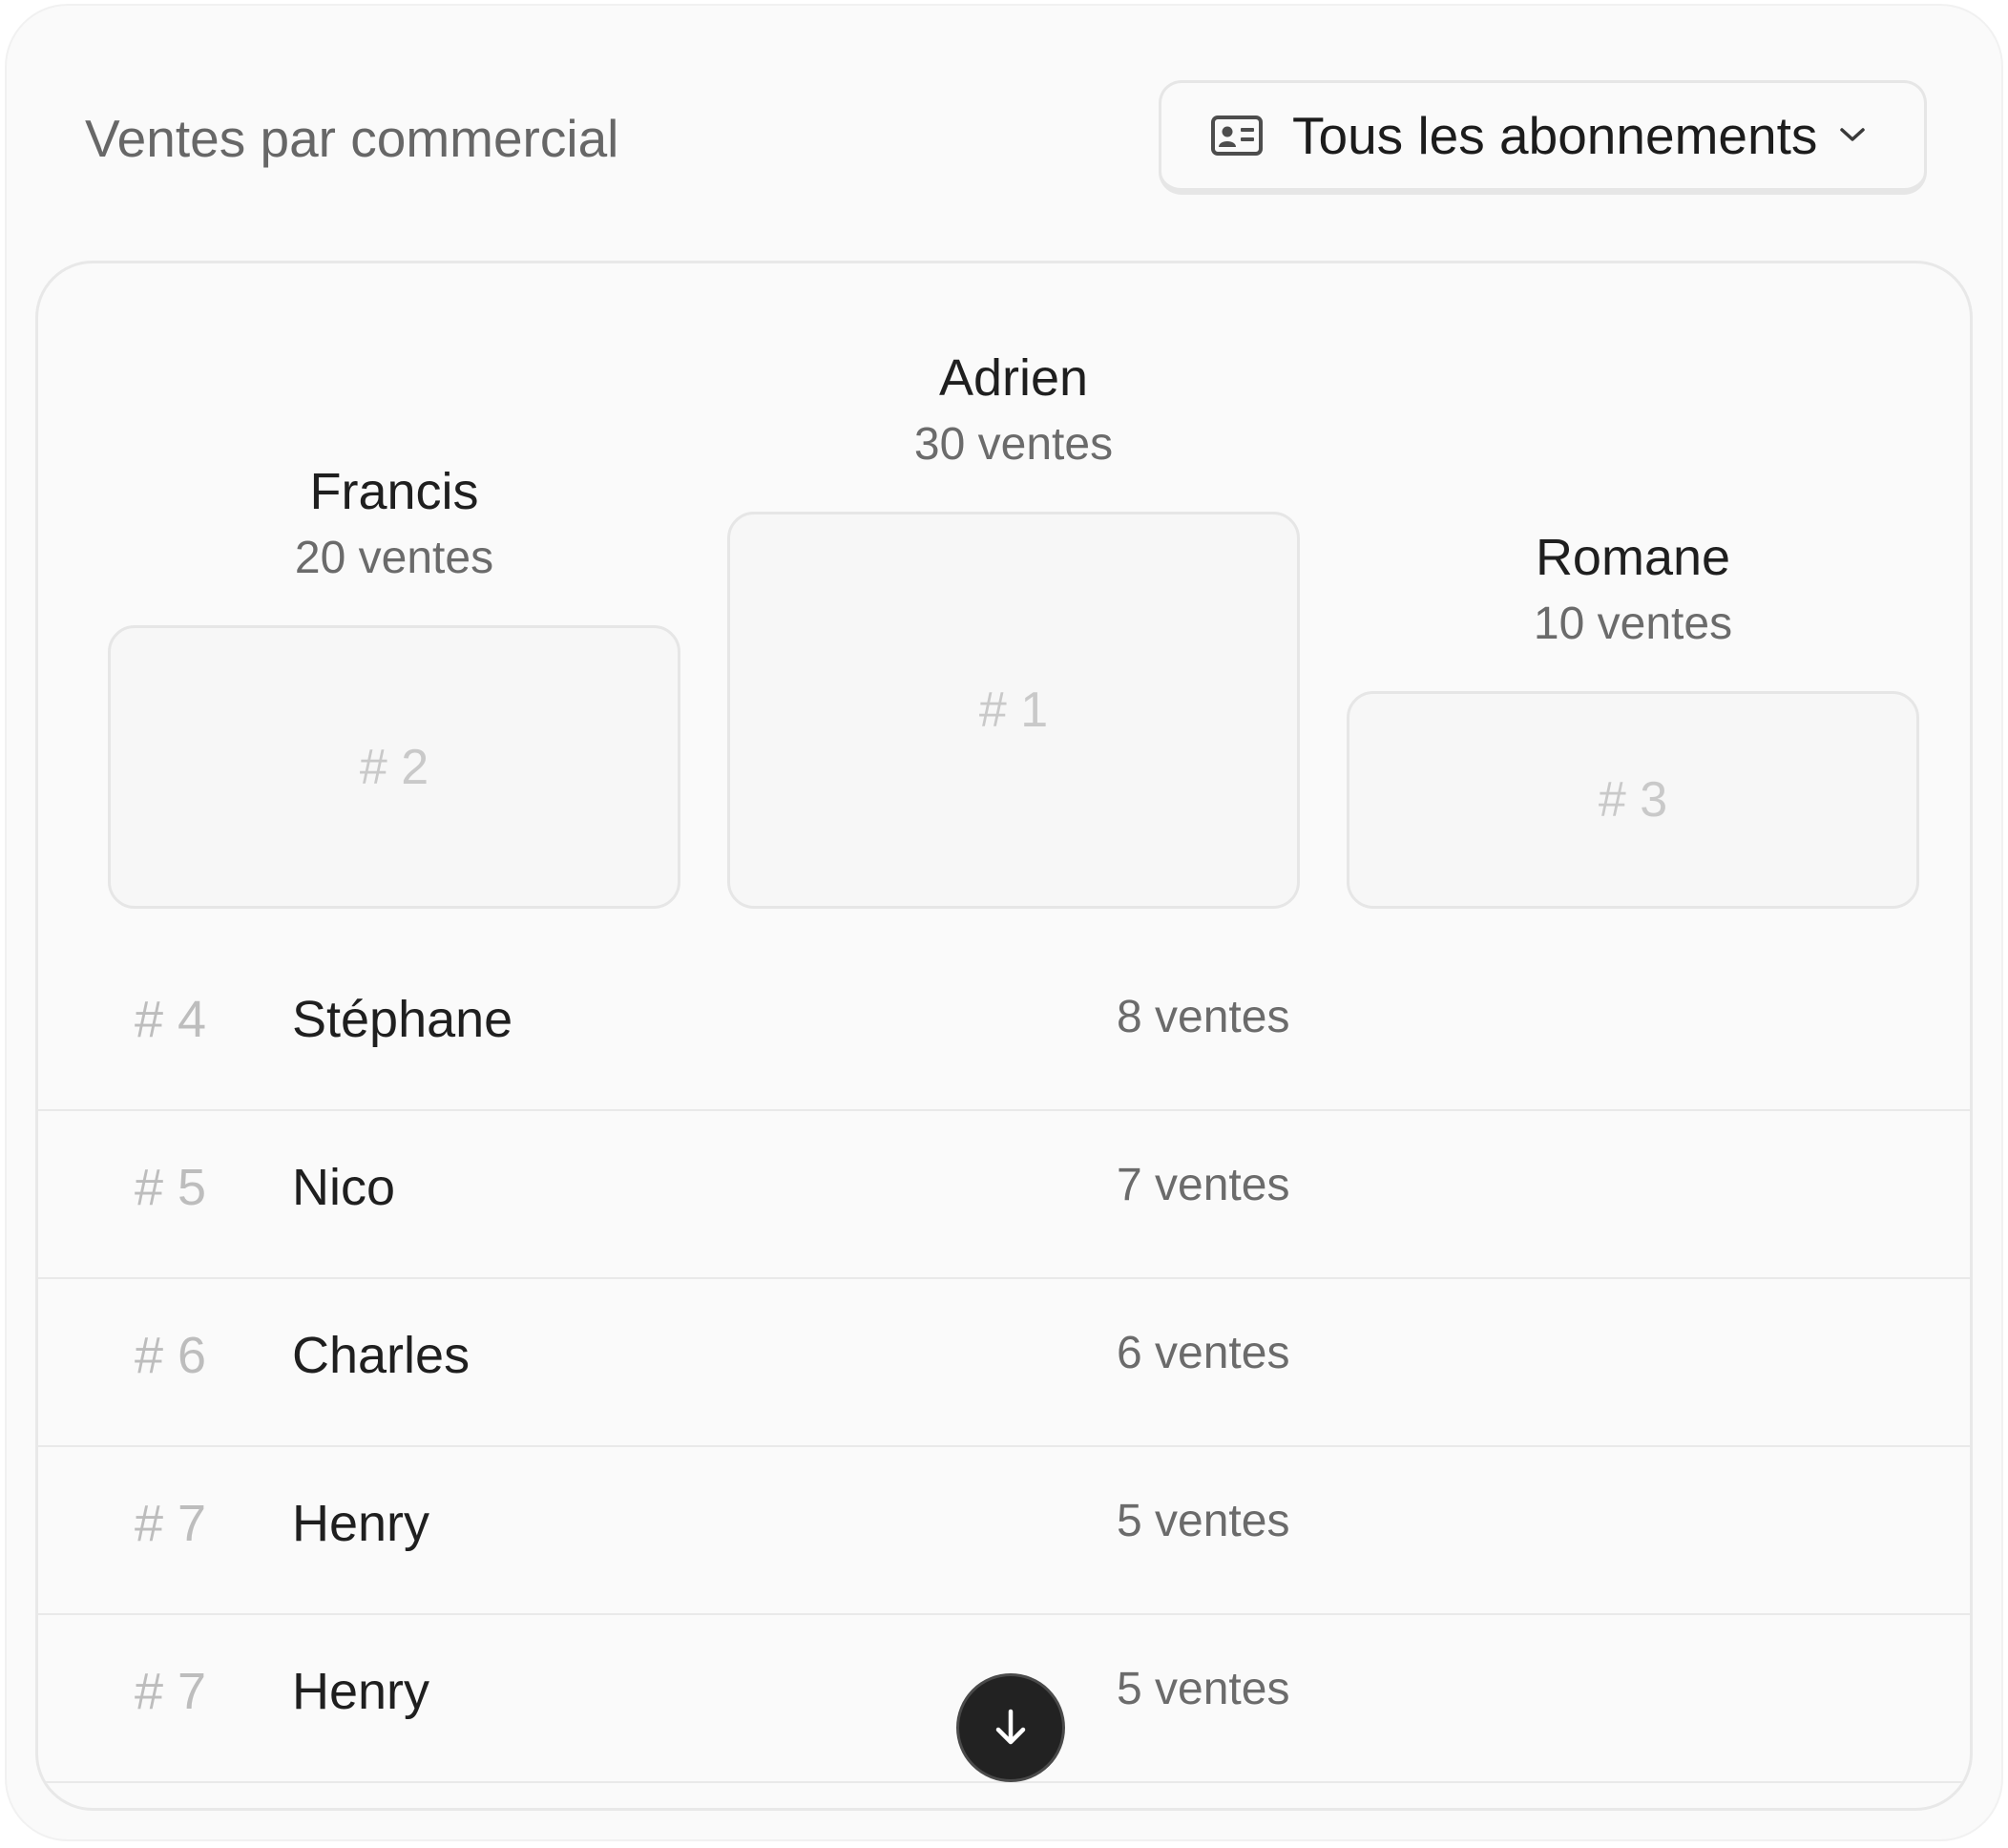 The height and width of the screenshot is (1848, 2008). What do you see at coordinates (344, 1187) in the screenshot?
I see `ranking-row-name: Nico` at bounding box center [344, 1187].